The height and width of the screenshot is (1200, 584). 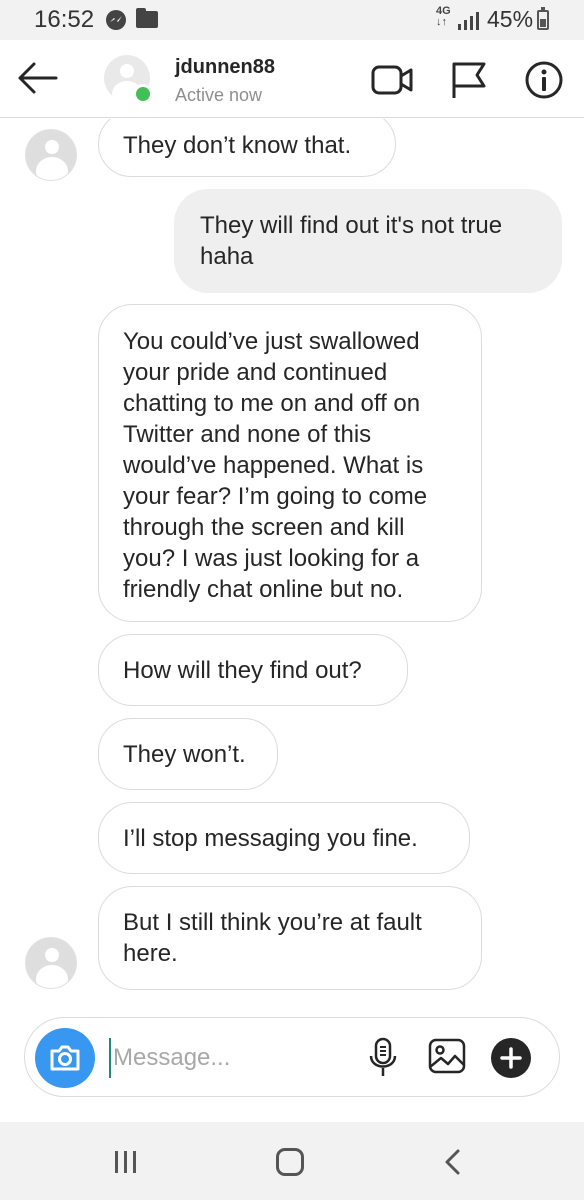 What do you see at coordinates (147, 18) in the screenshot?
I see `folder-icon` at bounding box center [147, 18].